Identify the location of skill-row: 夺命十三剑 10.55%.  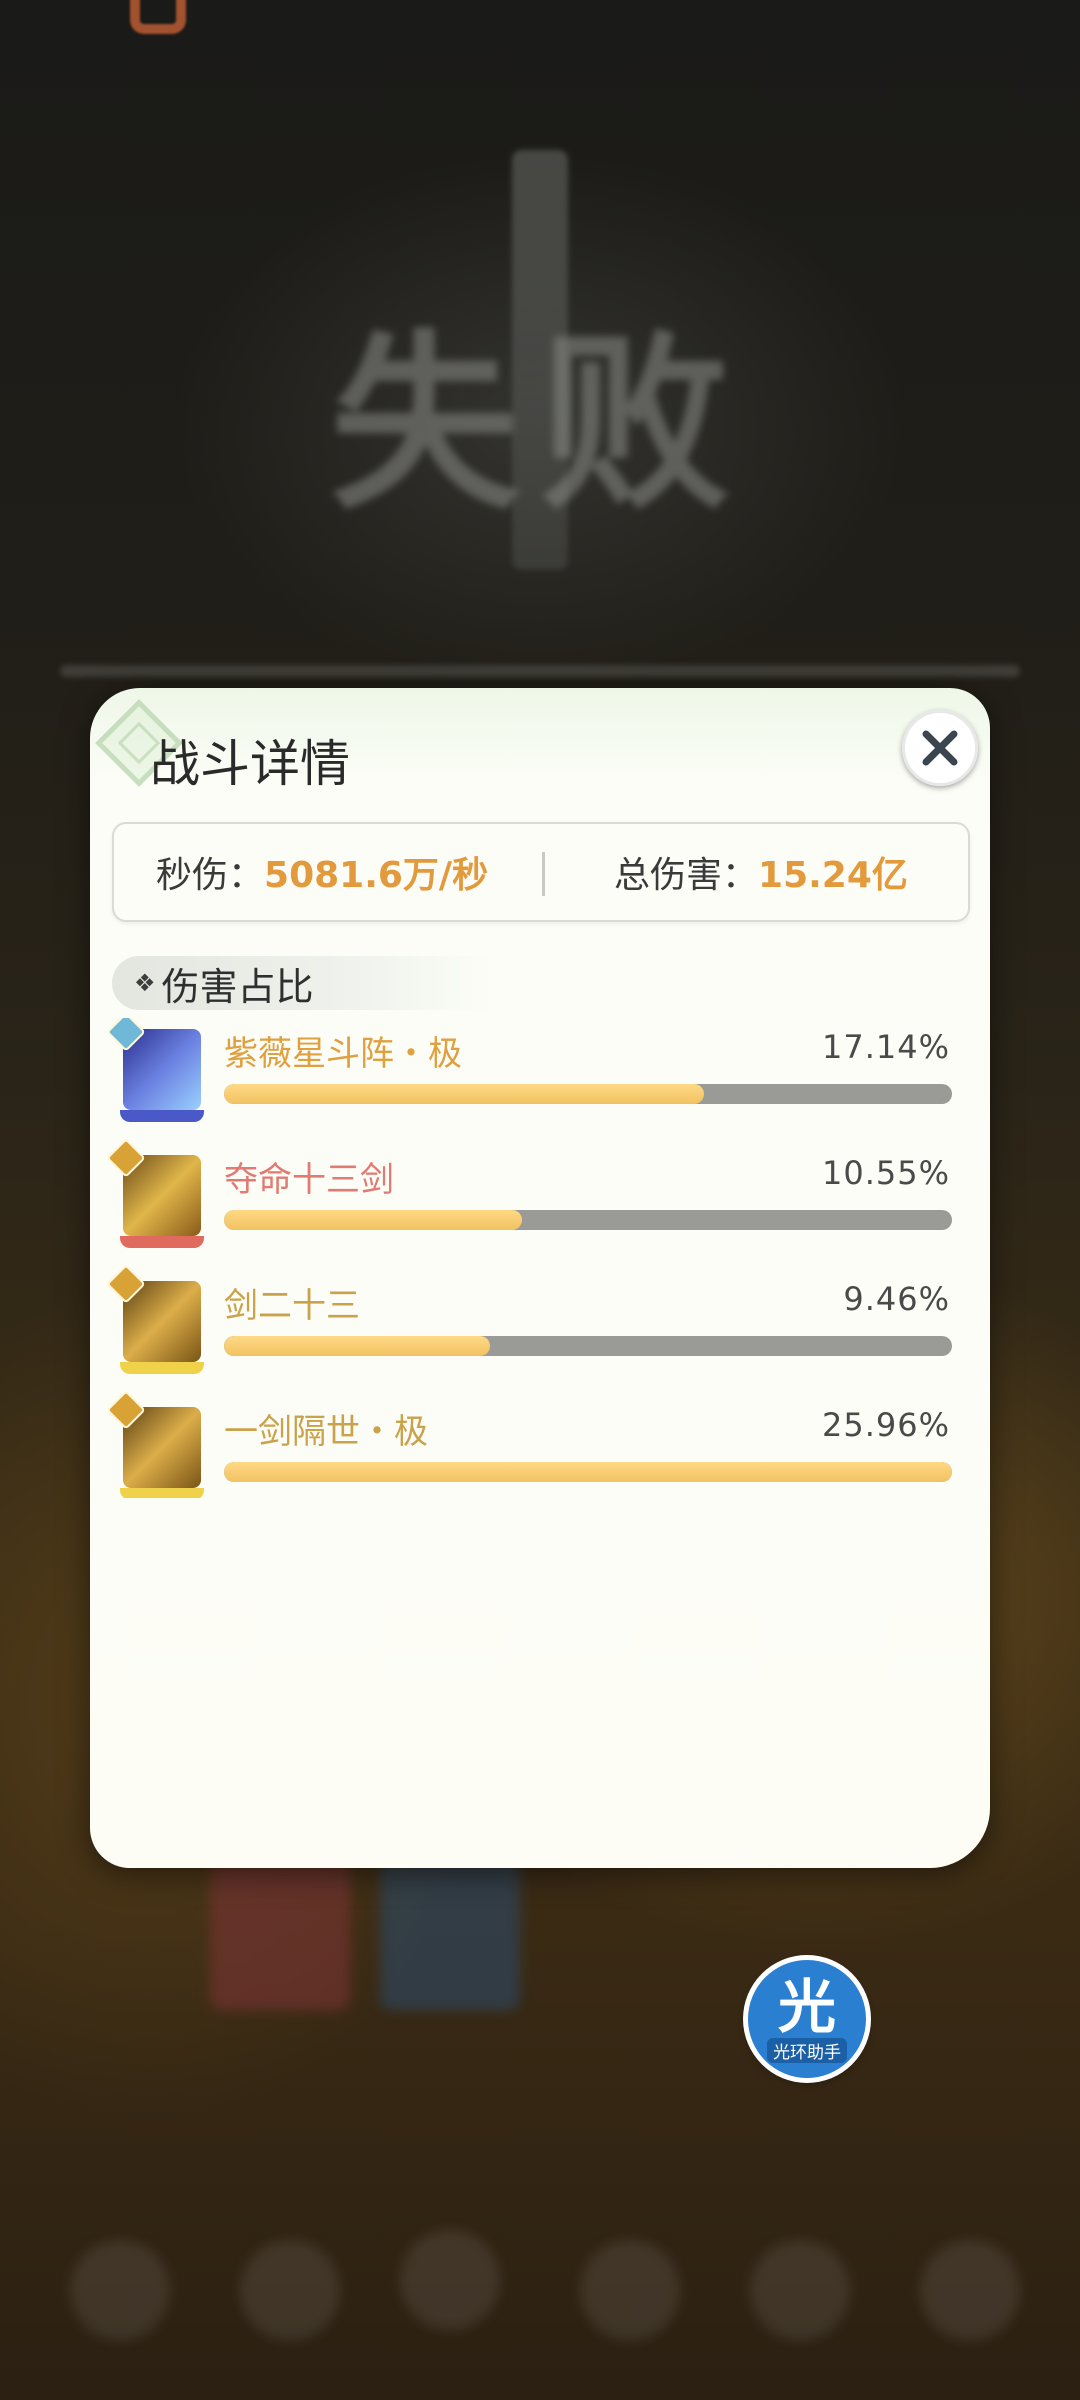
(540, 1204).